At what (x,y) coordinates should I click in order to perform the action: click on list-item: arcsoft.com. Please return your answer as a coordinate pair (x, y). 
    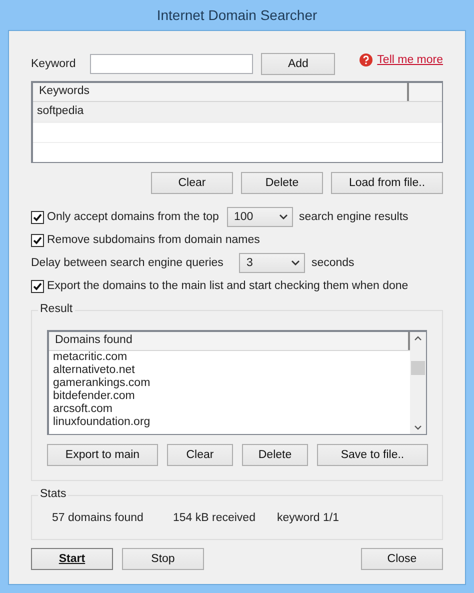
    Looking at the image, I should click on (229, 409).